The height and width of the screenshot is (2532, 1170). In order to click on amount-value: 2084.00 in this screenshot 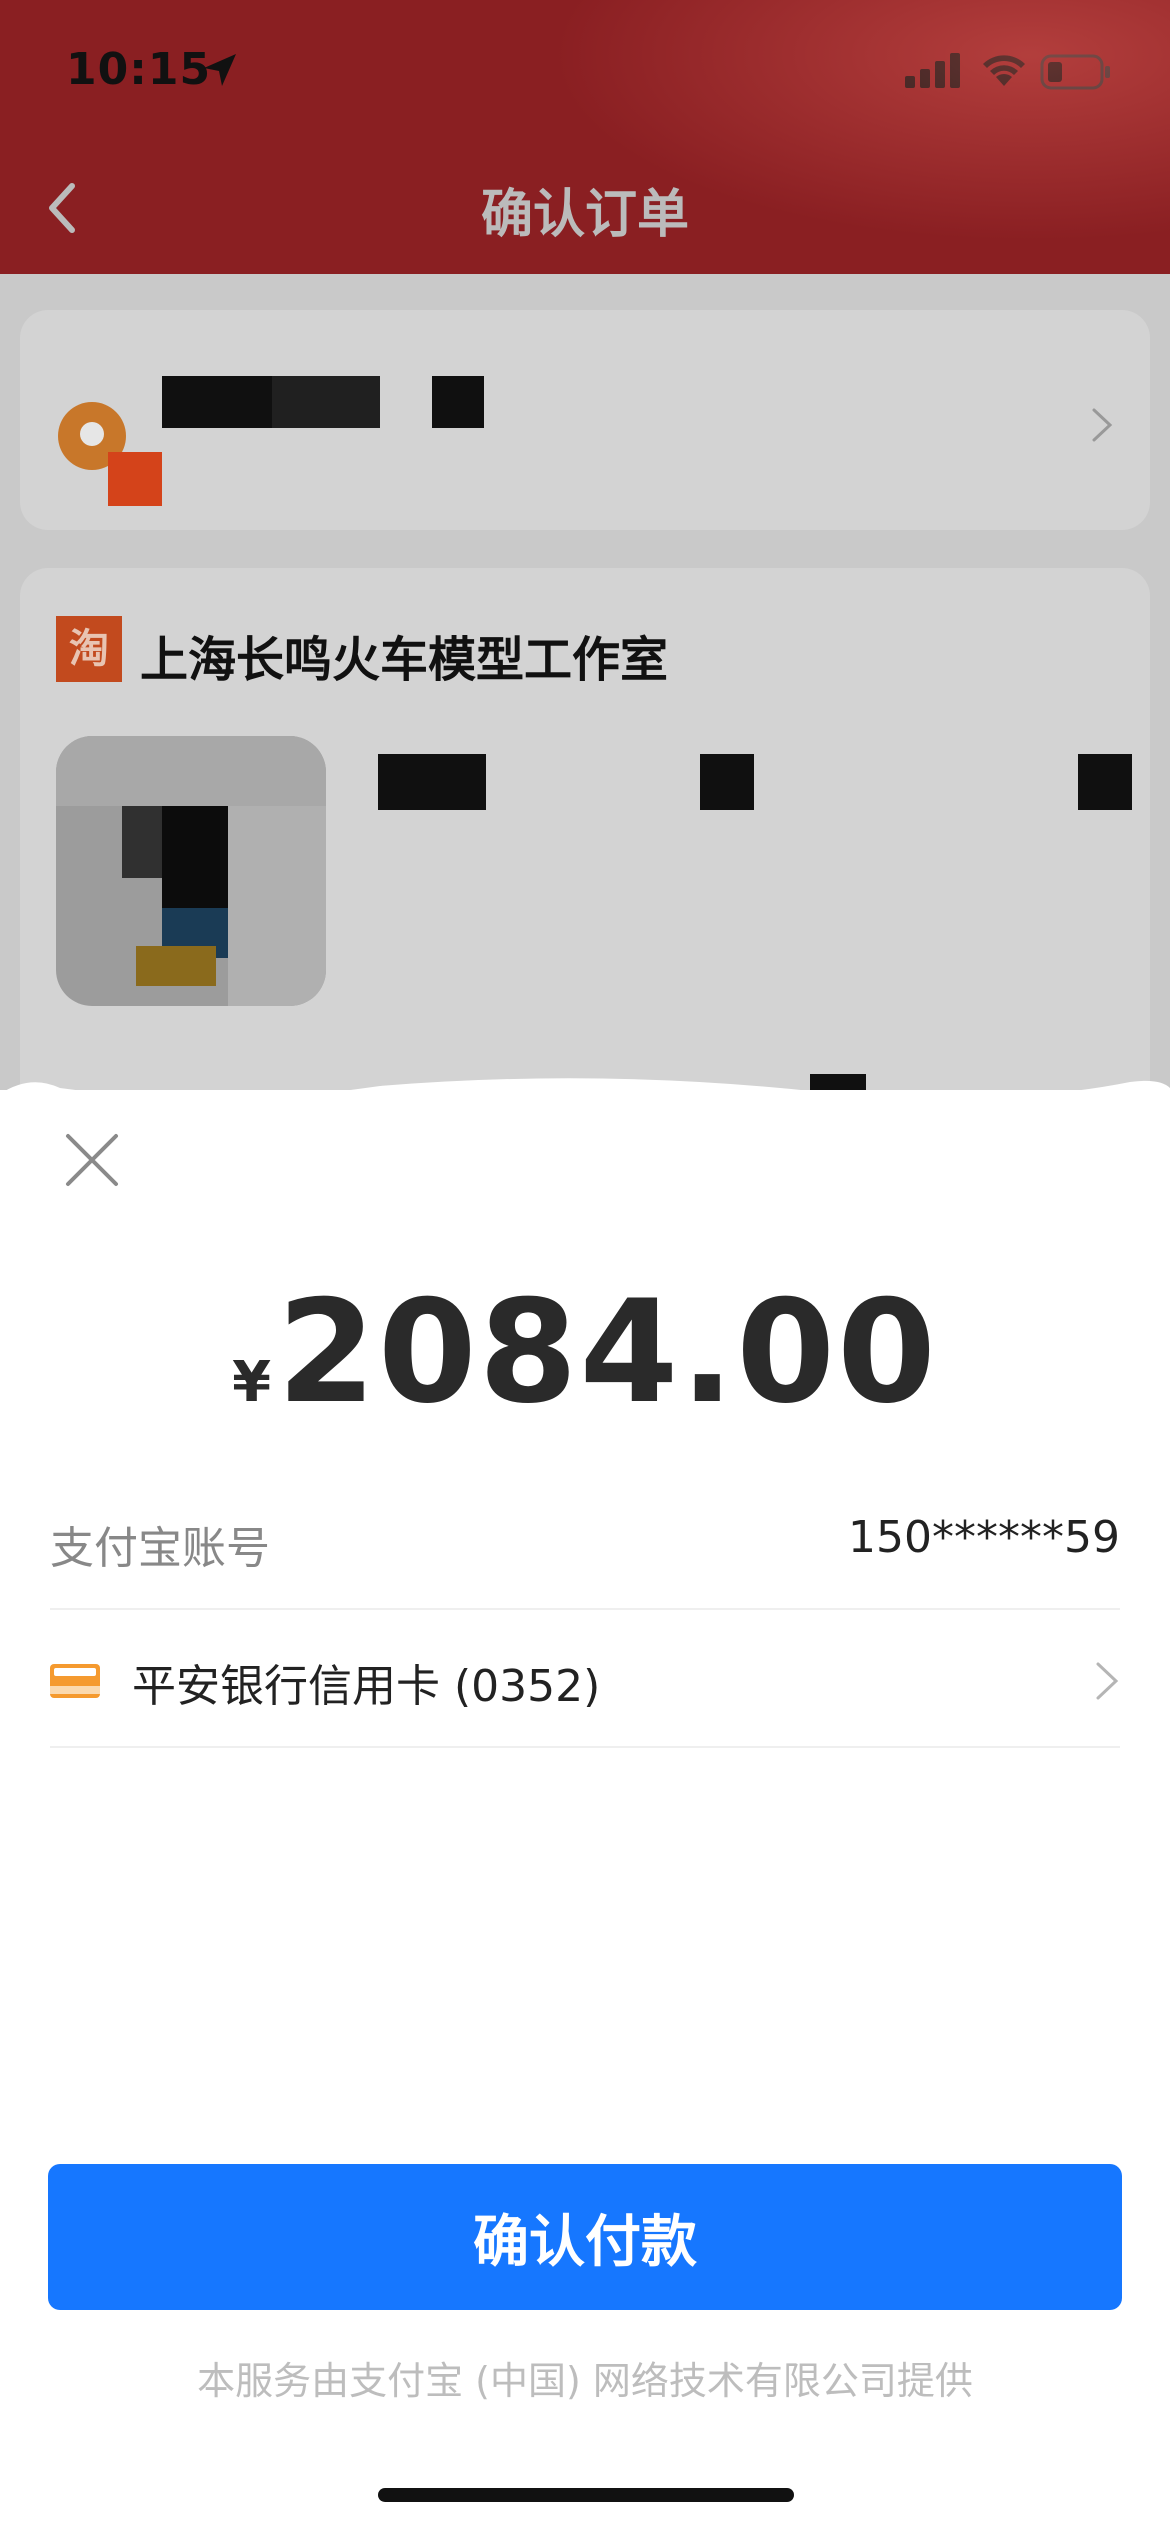, I will do `click(607, 1352)`.